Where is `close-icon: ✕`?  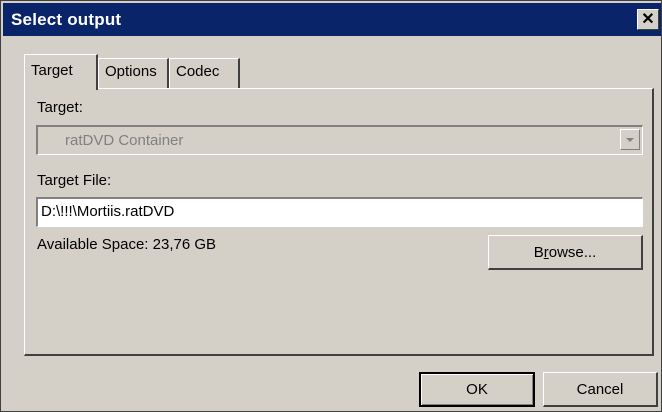 close-icon: ✕ is located at coordinates (648, 19).